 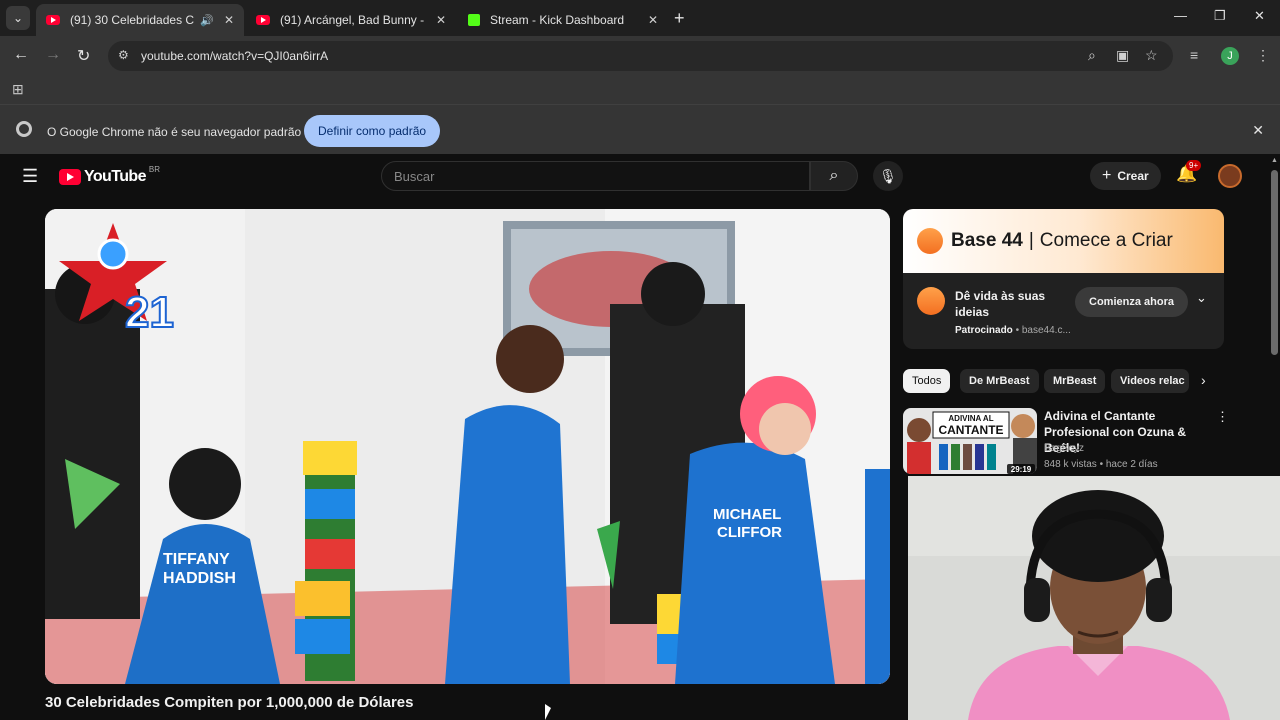 What do you see at coordinates (970, 430) in the screenshot?
I see `thumbnail-text-2: CANTANTE` at bounding box center [970, 430].